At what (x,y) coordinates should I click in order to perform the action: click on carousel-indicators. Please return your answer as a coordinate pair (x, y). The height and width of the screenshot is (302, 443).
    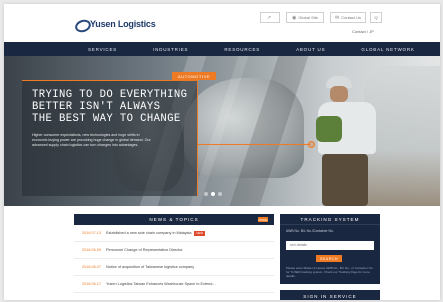
    Looking at the image, I should click on (214, 194).